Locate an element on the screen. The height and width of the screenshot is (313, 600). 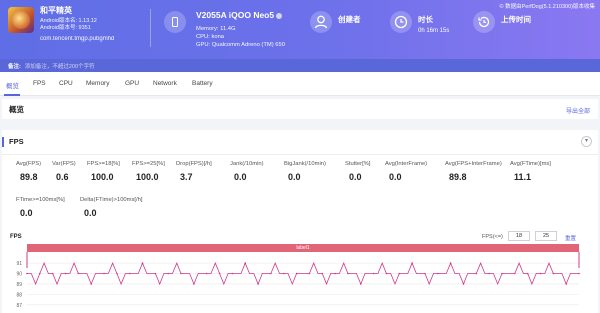
note-bar: 备注: 添加备注，不超过200个字符 is located at coordinates (300, 65).